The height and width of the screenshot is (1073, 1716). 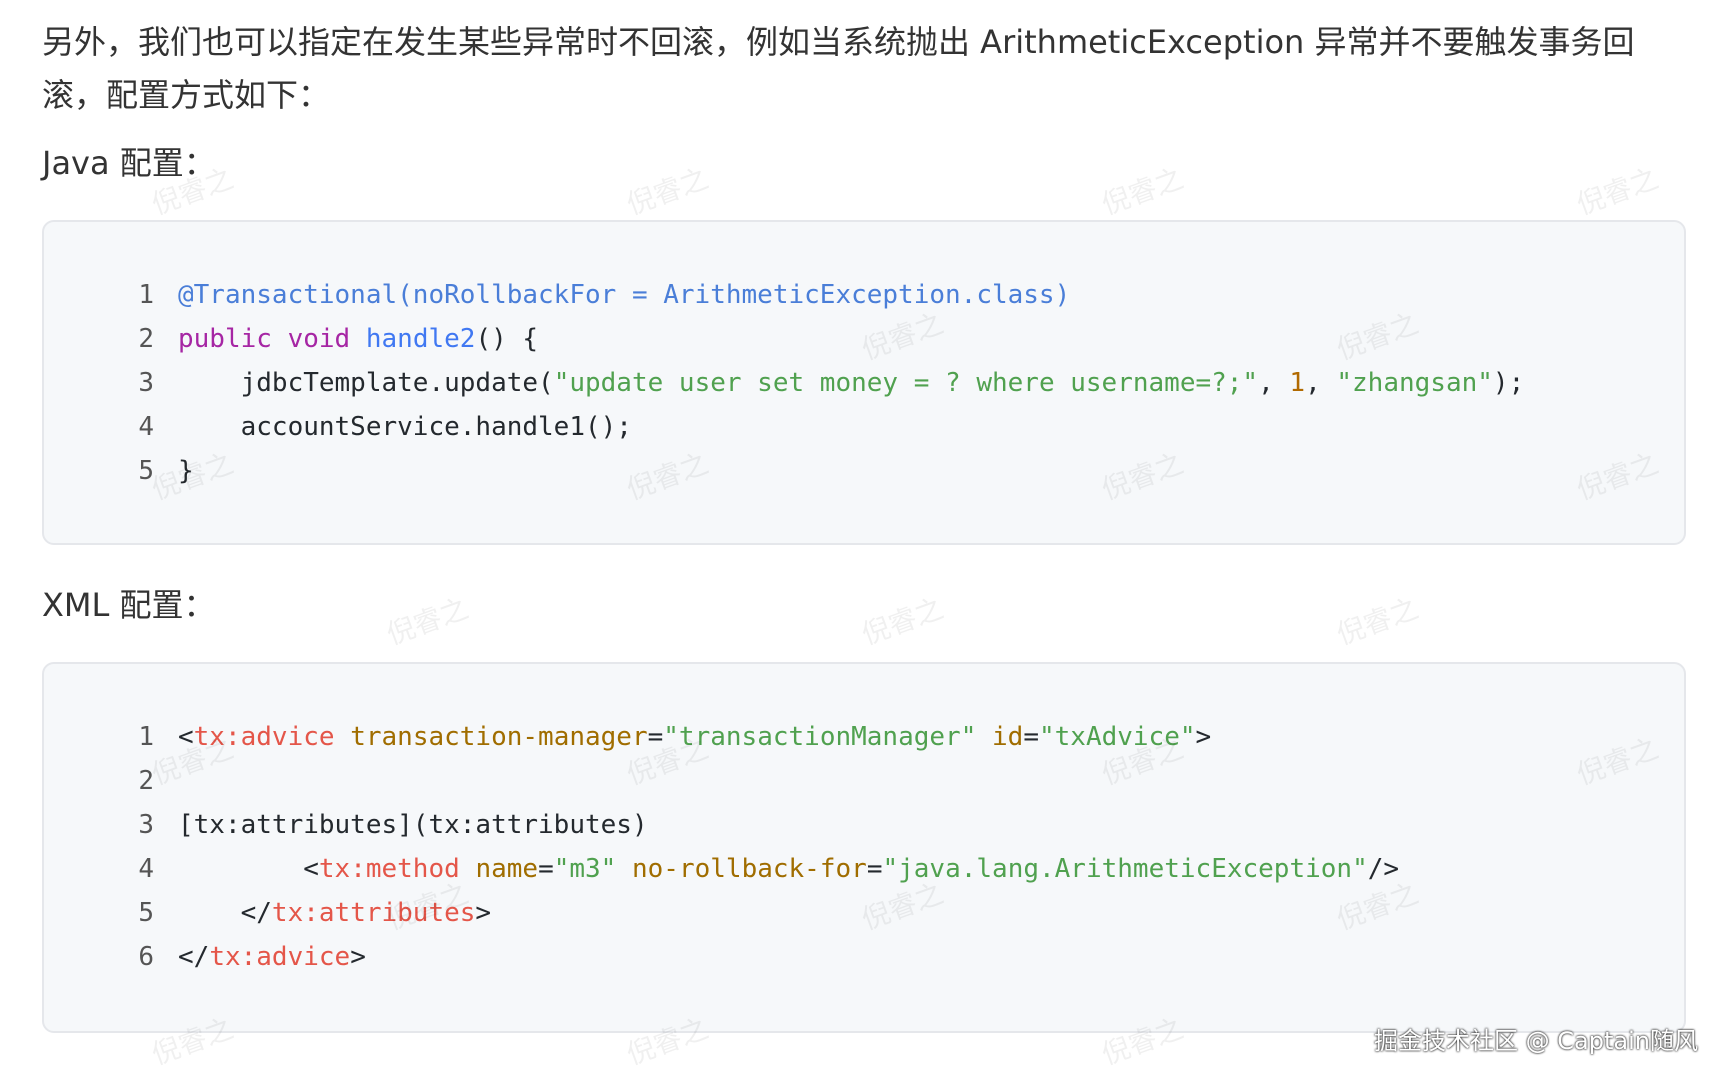 I want to click on code-line: 2, so click(x=111, y=781).